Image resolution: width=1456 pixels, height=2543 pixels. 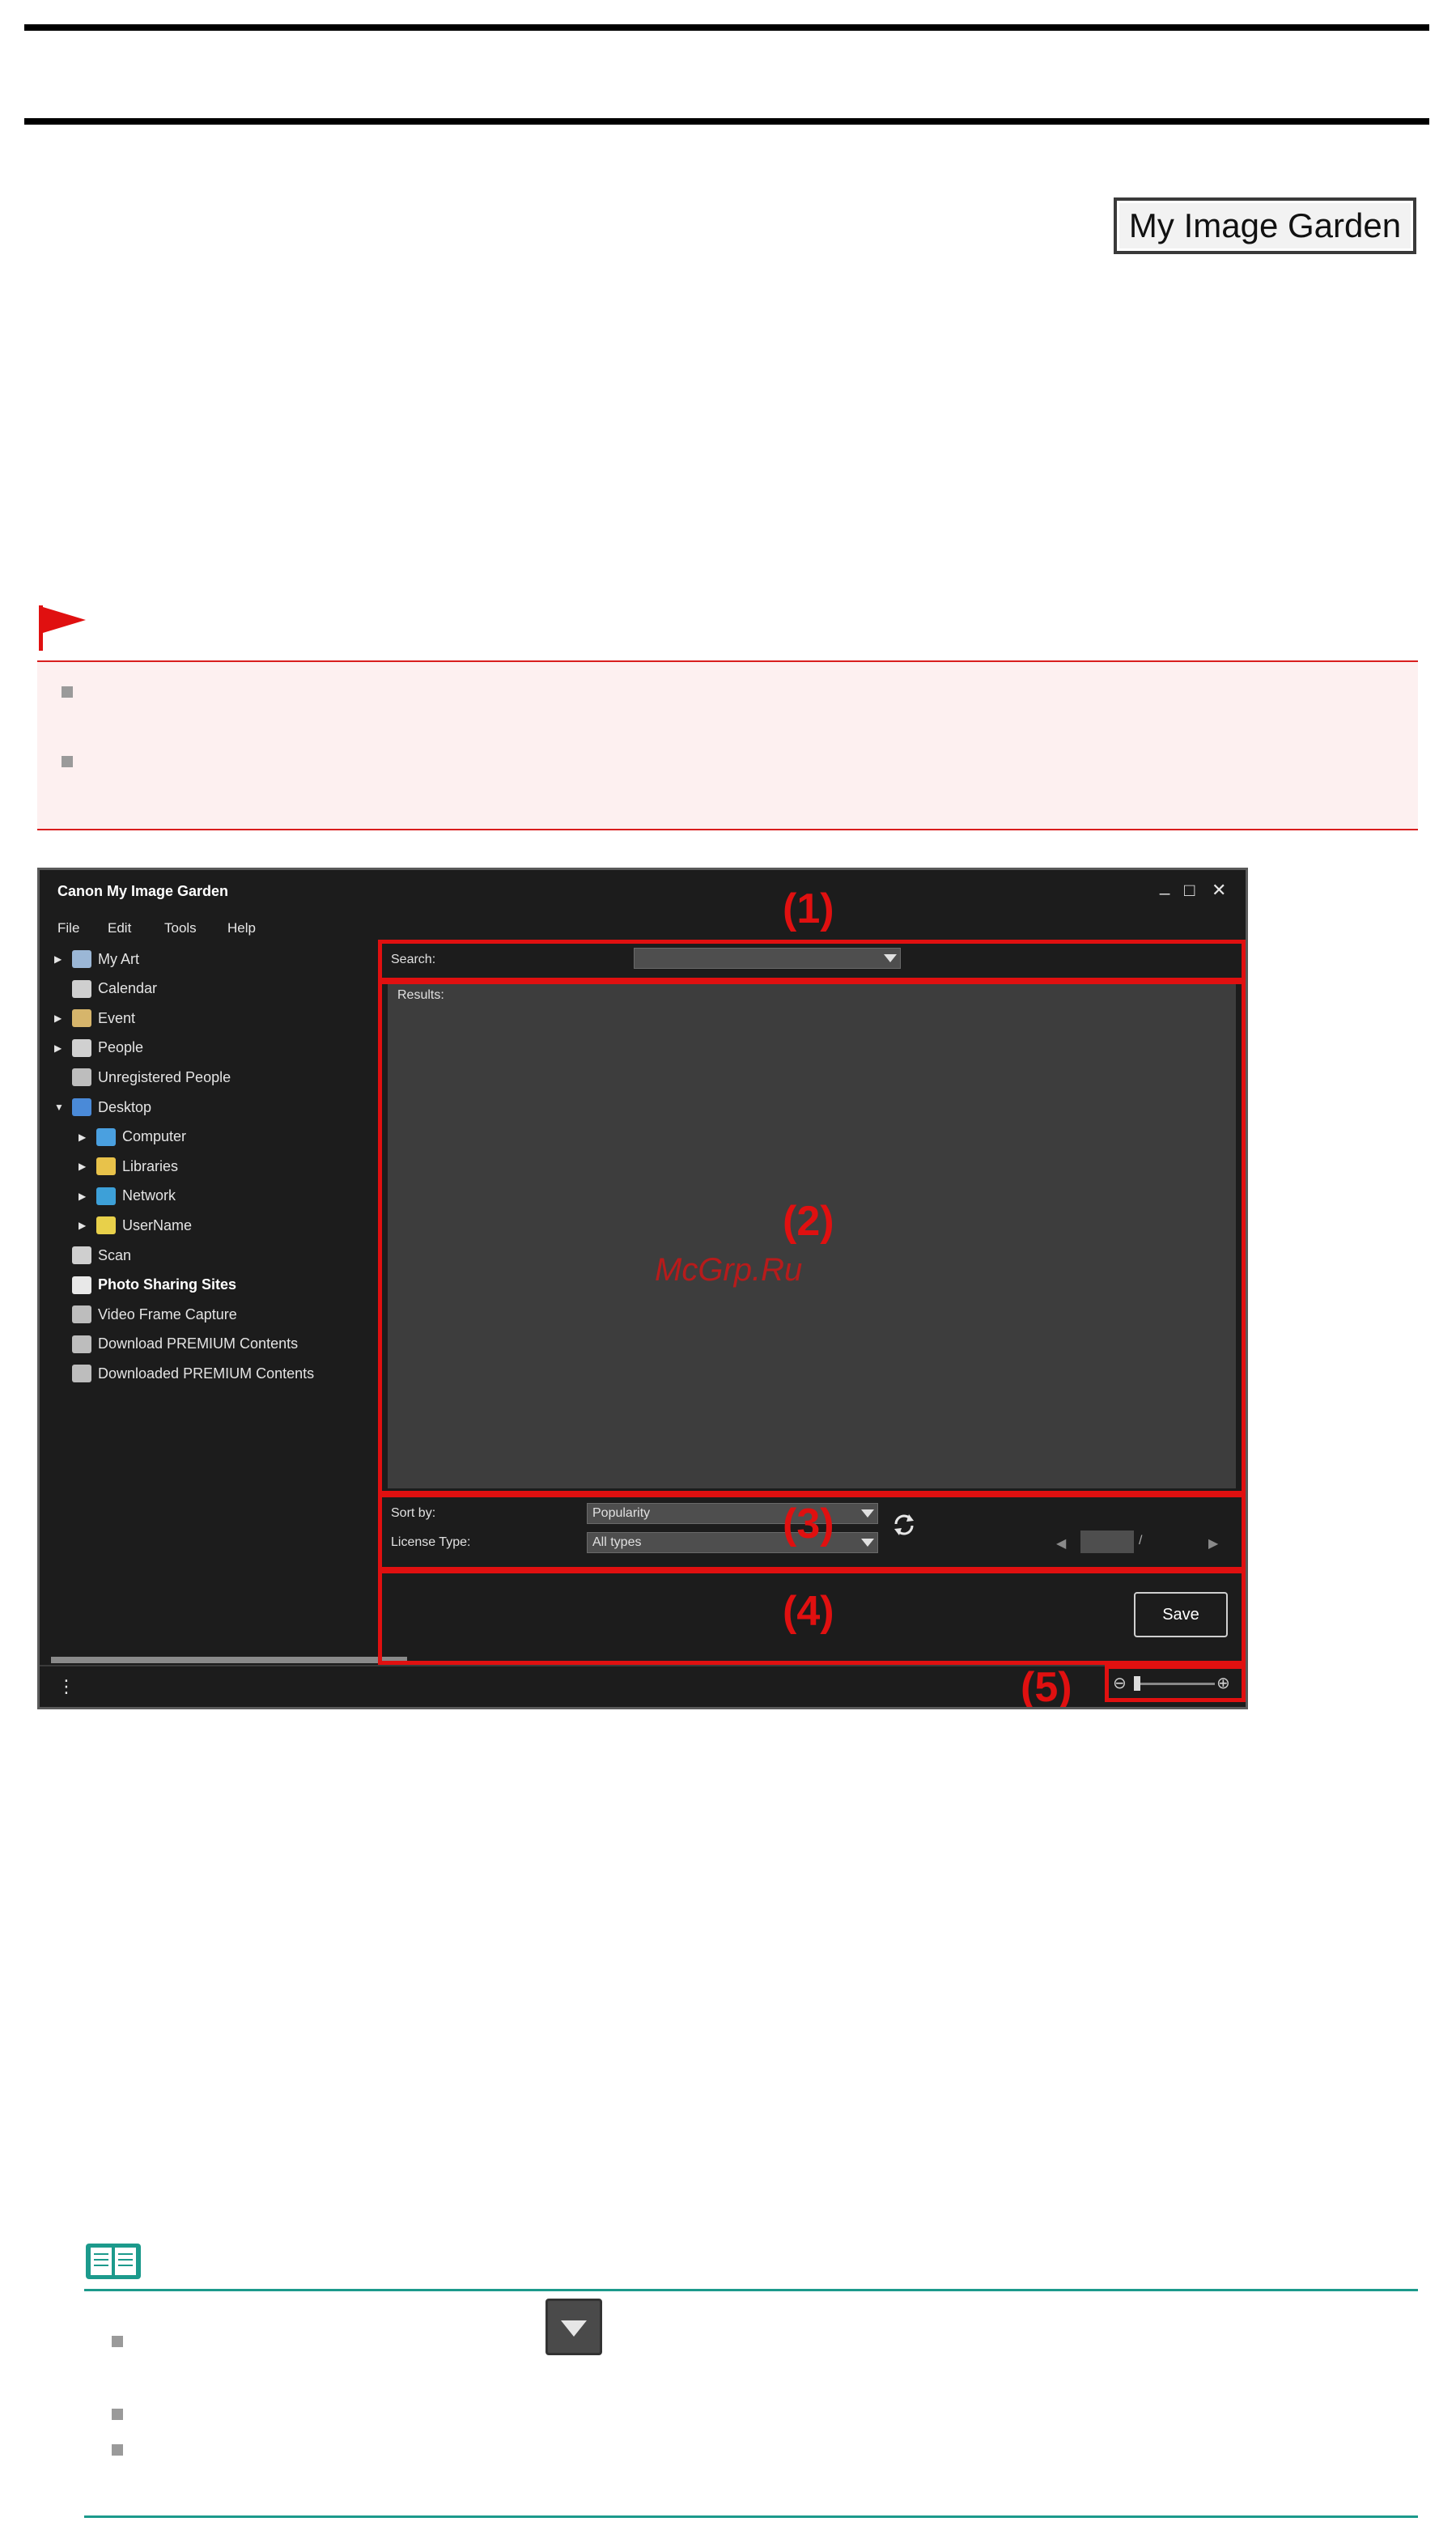 I want to click on header-rule, so click(x=726, y=122).